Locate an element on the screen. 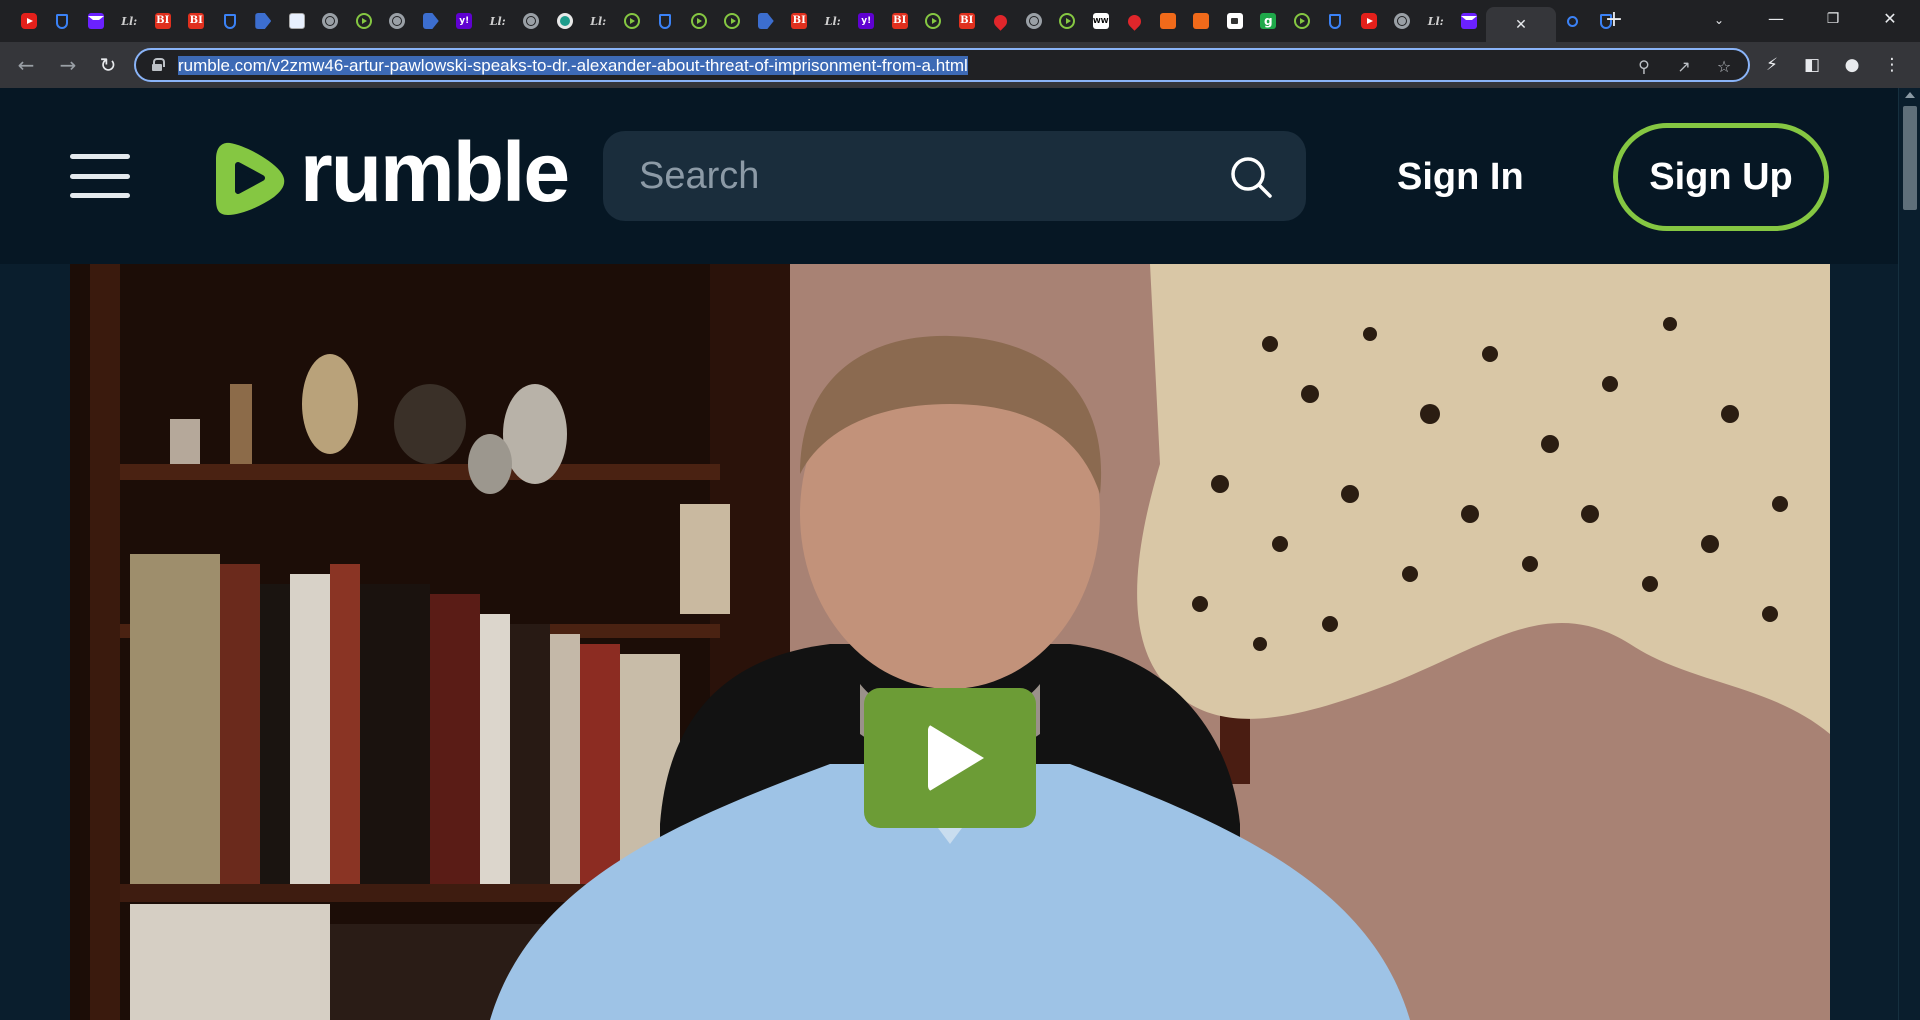 Image resolution: width=1920 pixels, height=1020 pixels. sign-up-button: Sign Up is located at coordinates (1721, 177).